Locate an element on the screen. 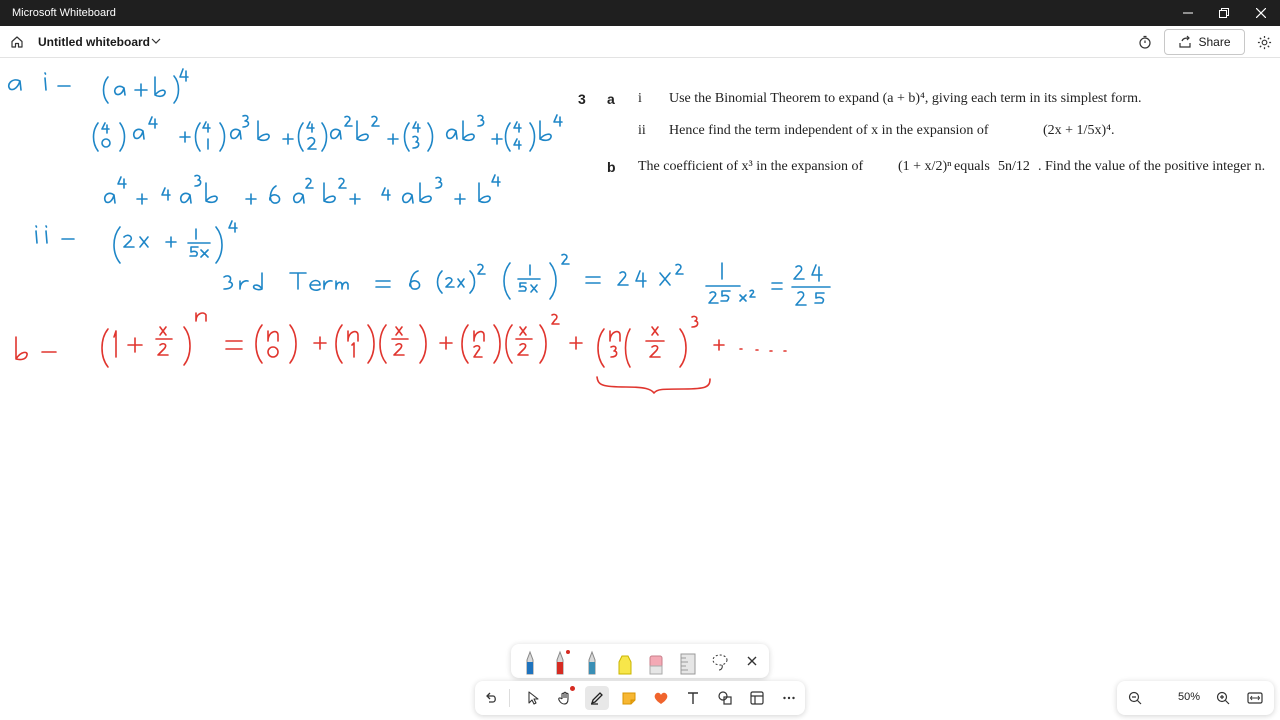 The image size is (1280, 720). ink-brace is located at coordinates (653, 385).